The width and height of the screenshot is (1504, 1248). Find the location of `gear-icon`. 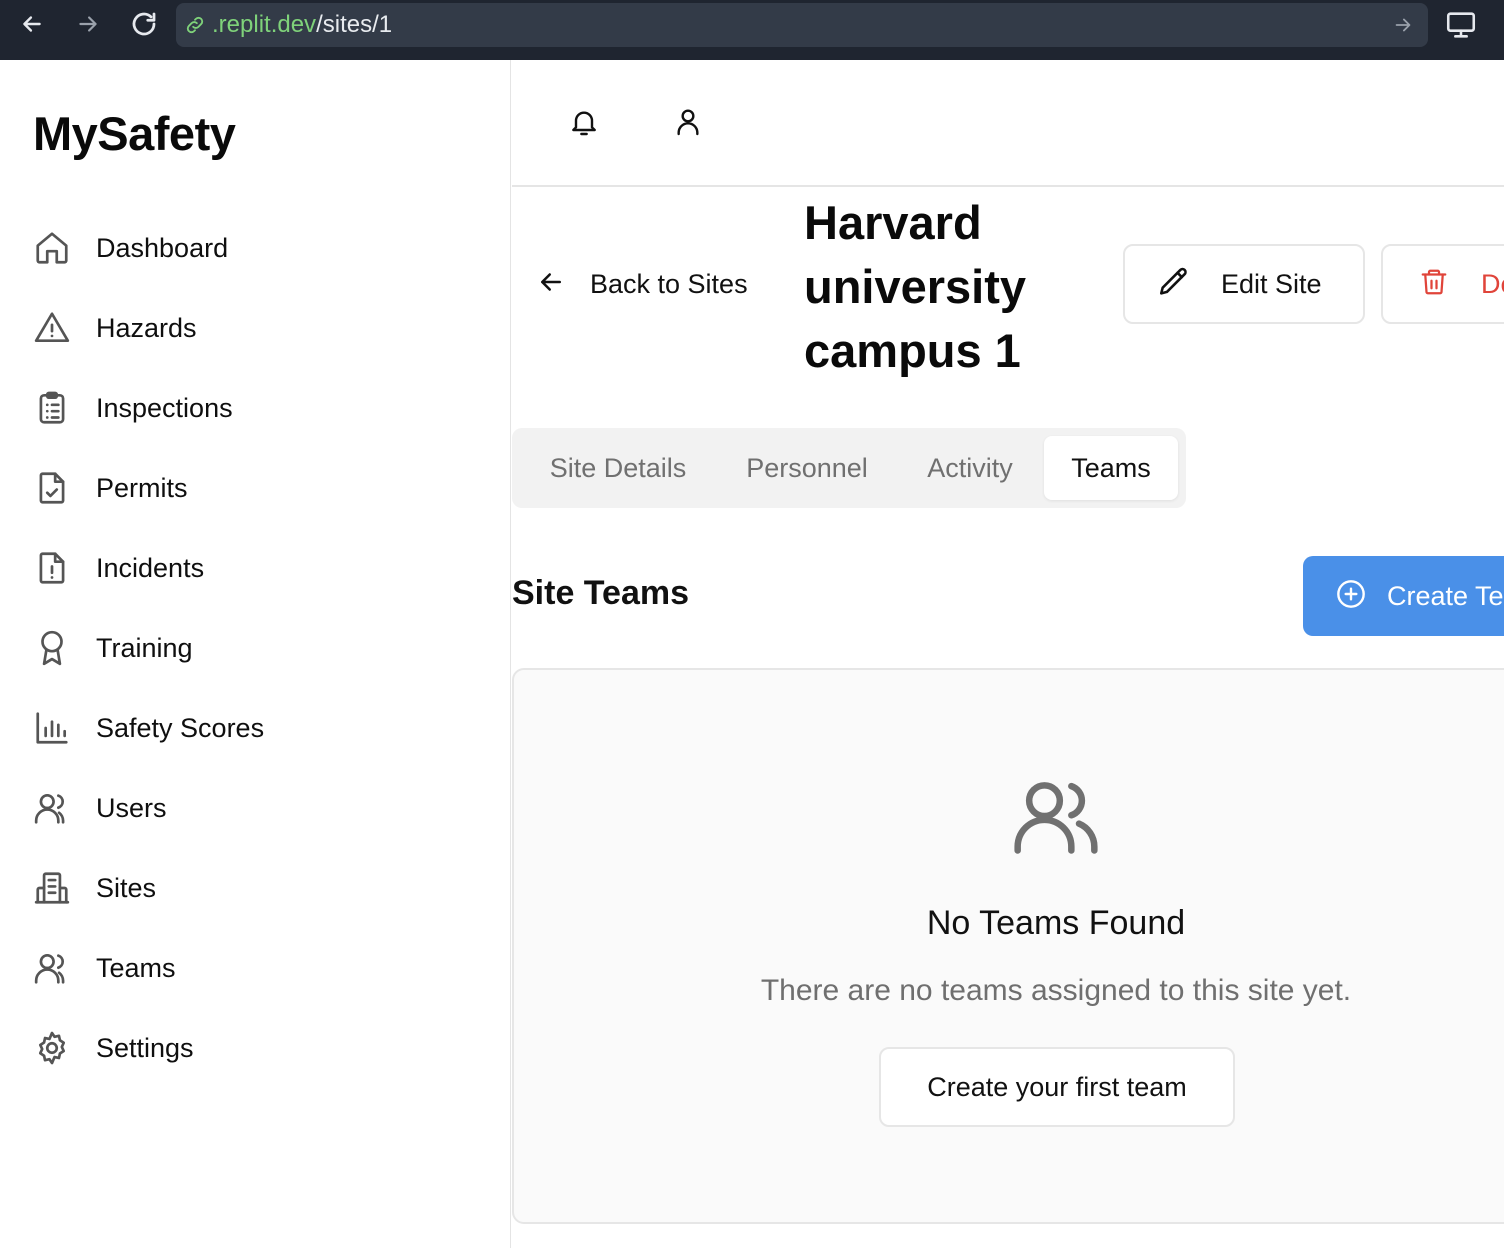

gear-icon is located at coordinates (52, 1048).